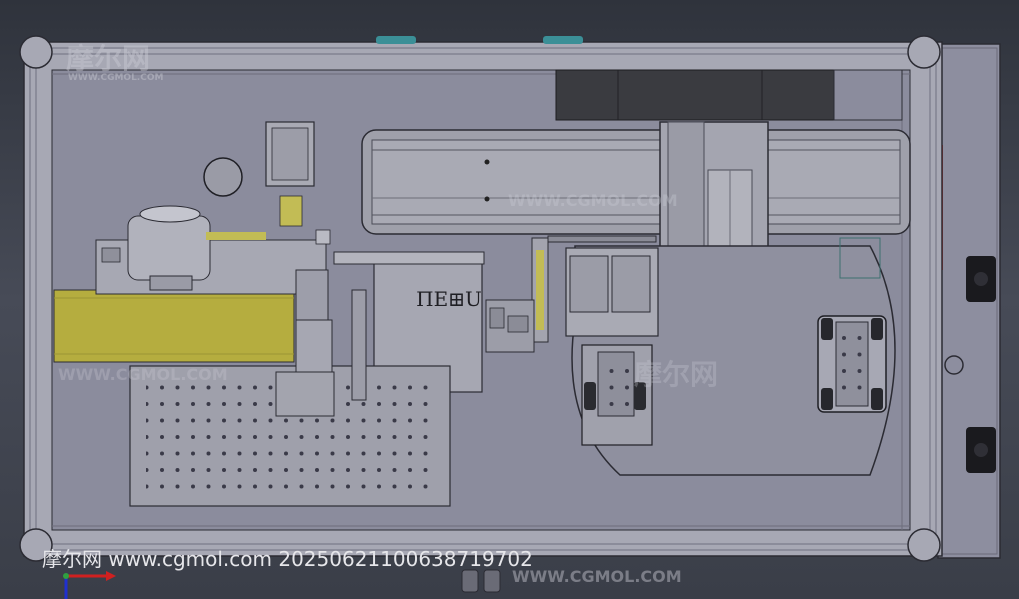  What do you see at coordinates (852, 364) in the screenshot?
I see `carrier-fixture-right` at bounding box center [852, 364].